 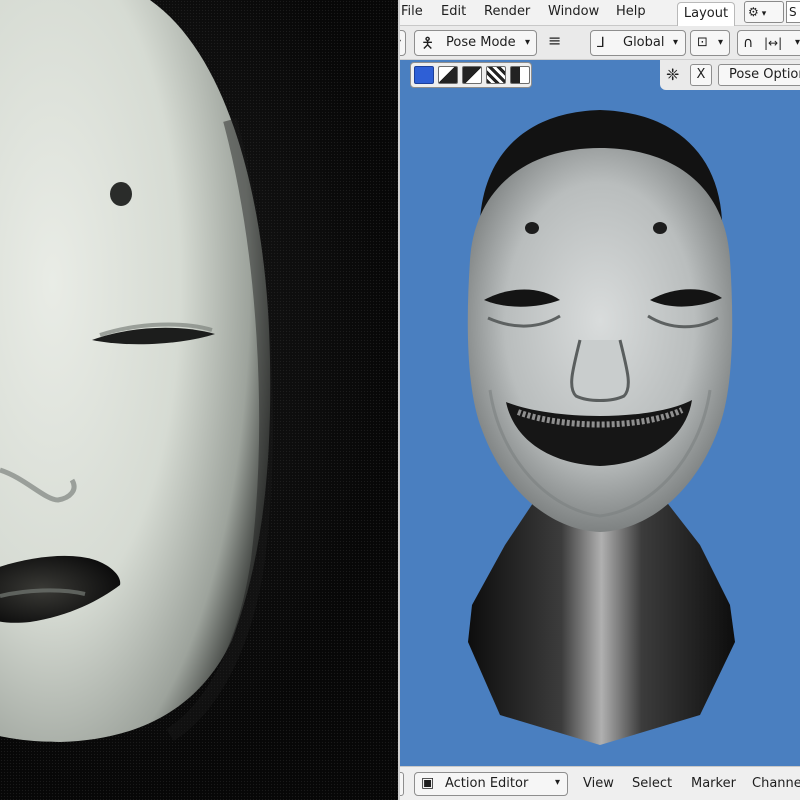 What do you see at coordinates (672, 74) in the screenshot?
I see `butterfly-mirror-icon: ❈` at bounding box center [672, 74].